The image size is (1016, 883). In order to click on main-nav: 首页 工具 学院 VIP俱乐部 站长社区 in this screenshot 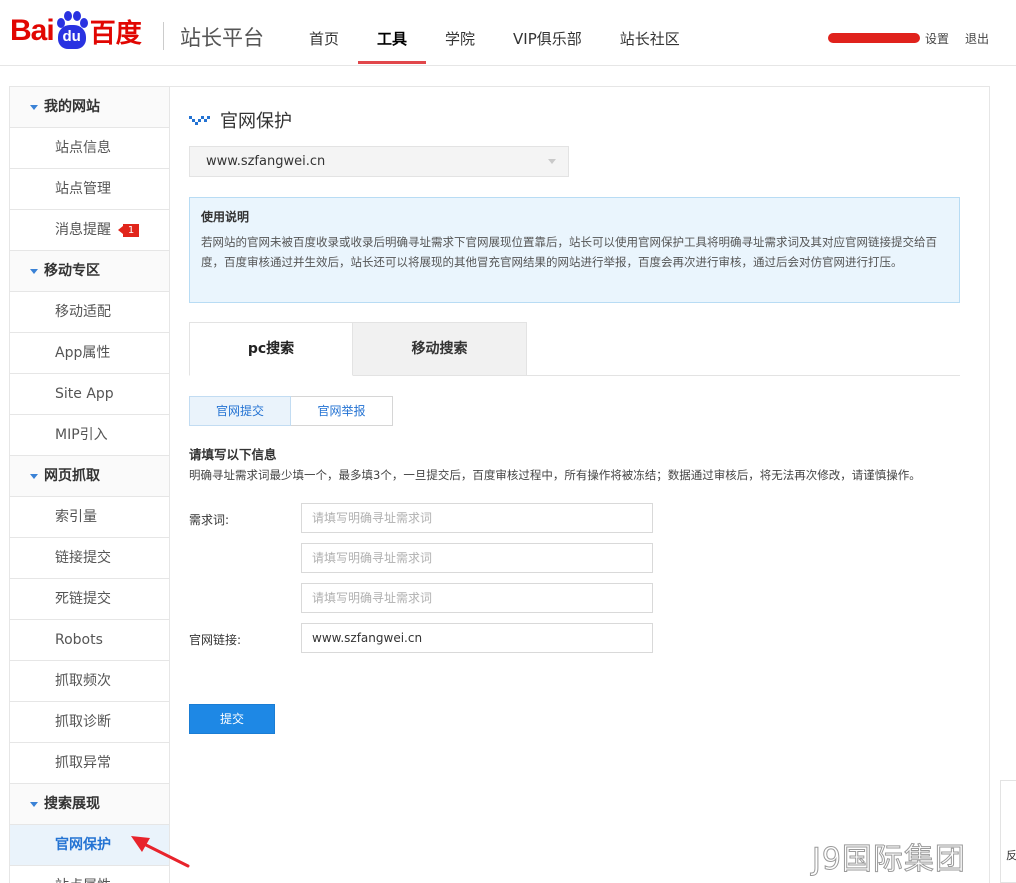, I will do `click(494, 33)`.